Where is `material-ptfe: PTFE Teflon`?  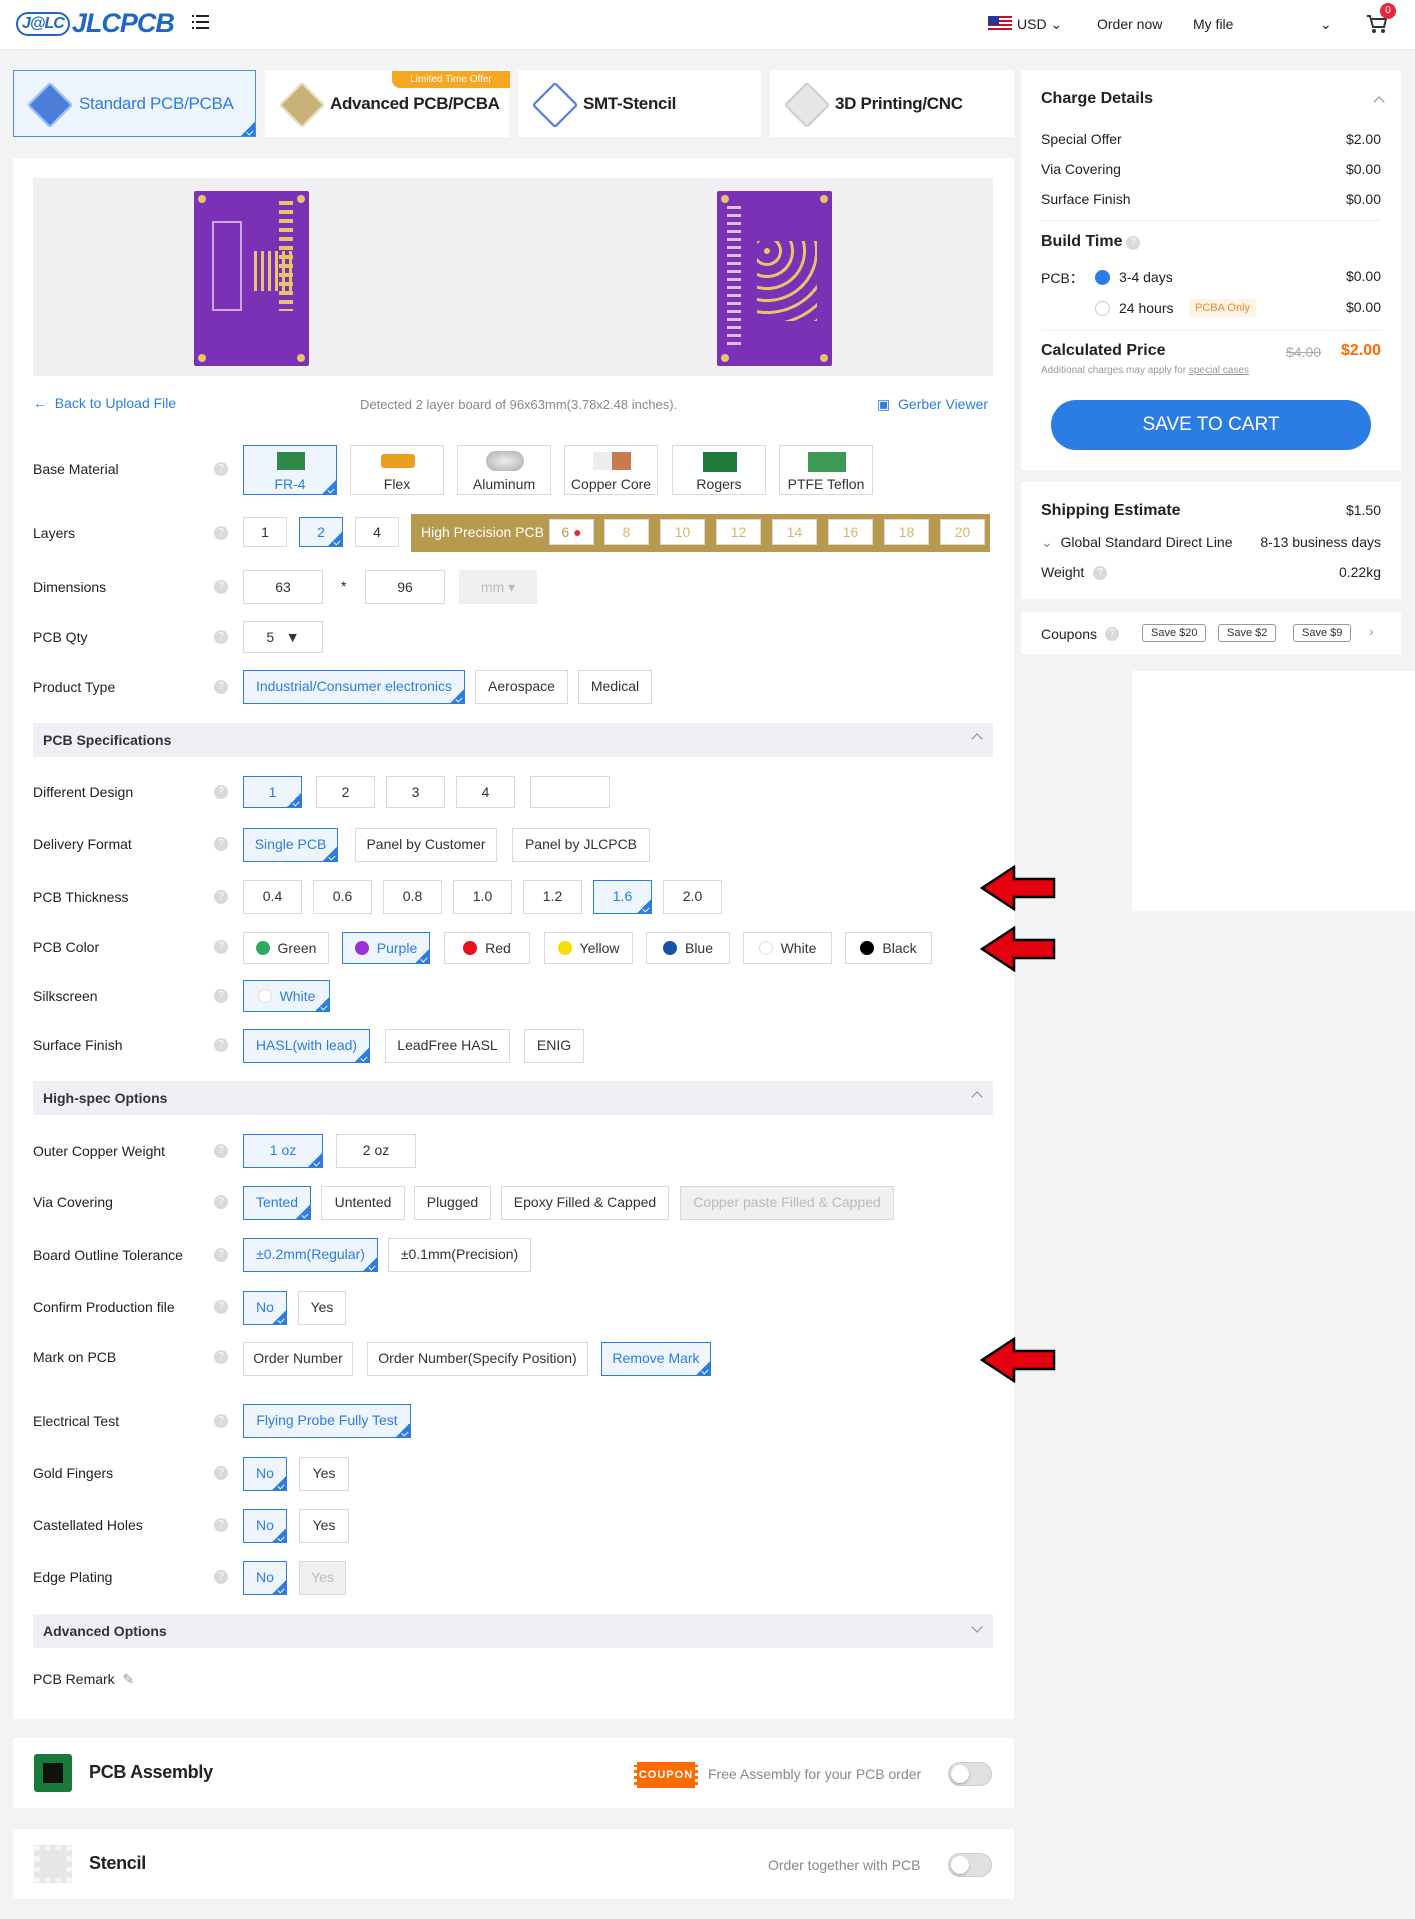
material-ptfe: PTFE Teflon is located at coordinates (826, 470).